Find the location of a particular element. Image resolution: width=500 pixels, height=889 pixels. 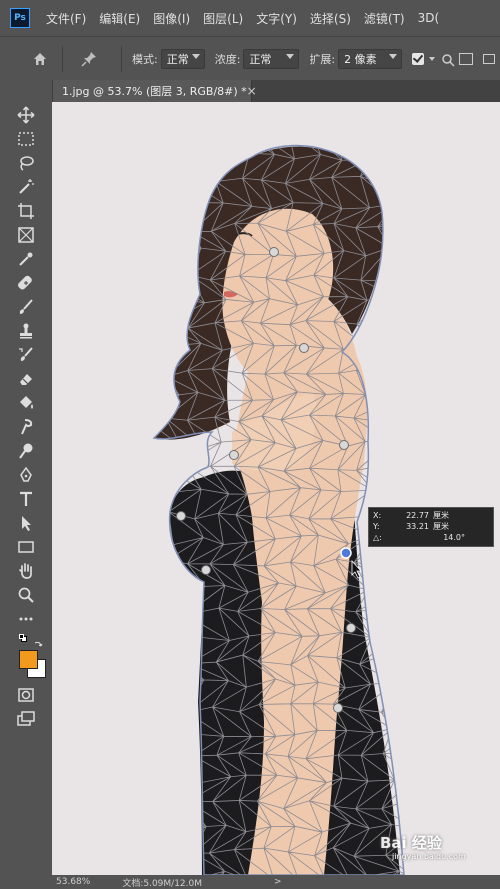

document-tab-title: 1.jpg @ 53.7% (图层 3, RGB/8#) * is located at coordinates (154, 91).